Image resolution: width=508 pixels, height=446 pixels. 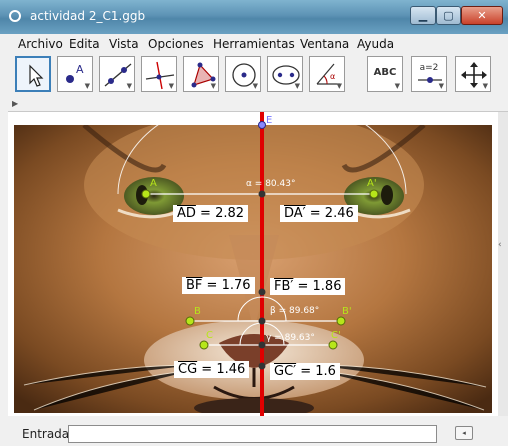 What do you see at coordinates (294, 311) in the screenshot?
I see `angle-beta-label: β = 89.68°` at bounding box center [294, 311].